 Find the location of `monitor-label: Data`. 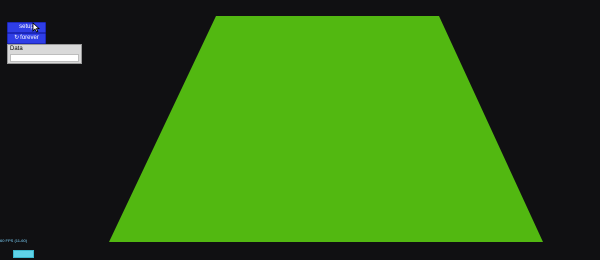

monitor-label: Data is located at coordinates (16, 49).